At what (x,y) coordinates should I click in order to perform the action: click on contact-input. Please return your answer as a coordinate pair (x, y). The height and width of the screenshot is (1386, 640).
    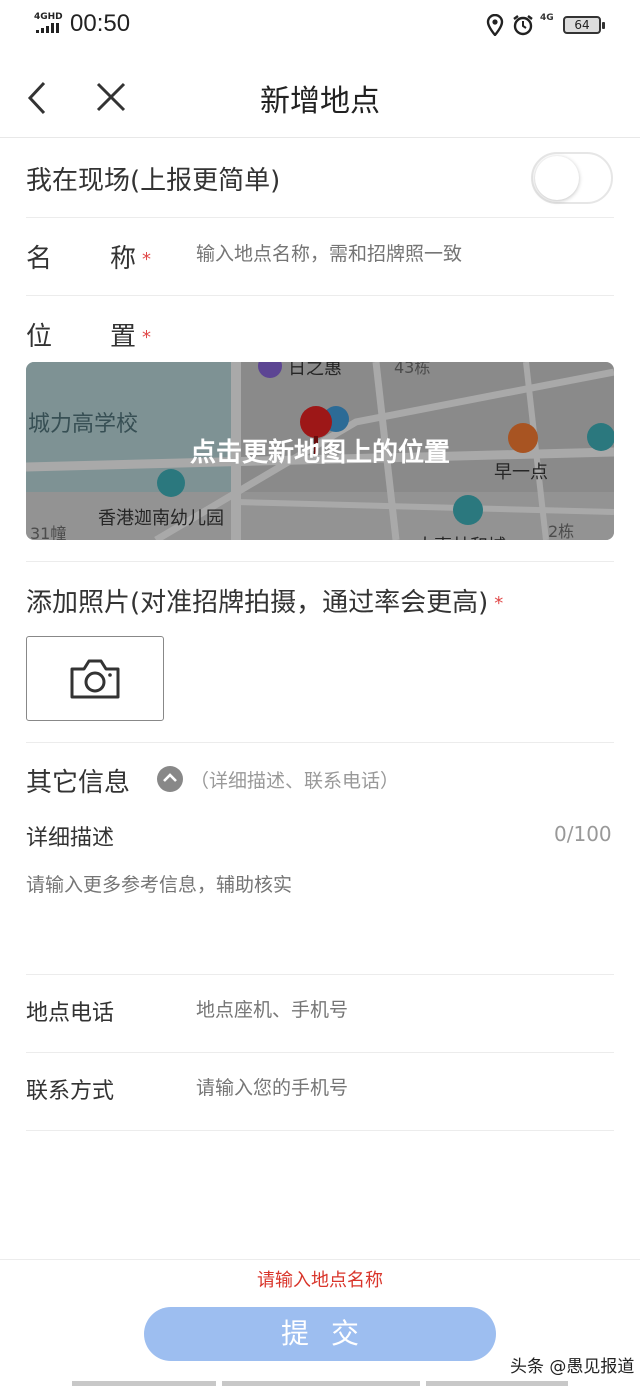
    Looking at the image, I should click on (396, 1089).